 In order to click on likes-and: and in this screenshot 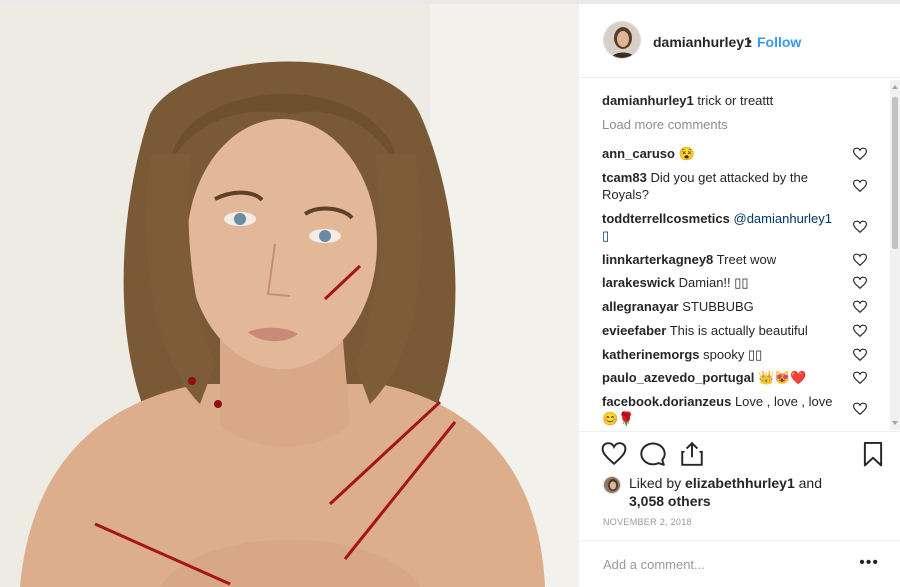, I will do `click(810, 483)`.